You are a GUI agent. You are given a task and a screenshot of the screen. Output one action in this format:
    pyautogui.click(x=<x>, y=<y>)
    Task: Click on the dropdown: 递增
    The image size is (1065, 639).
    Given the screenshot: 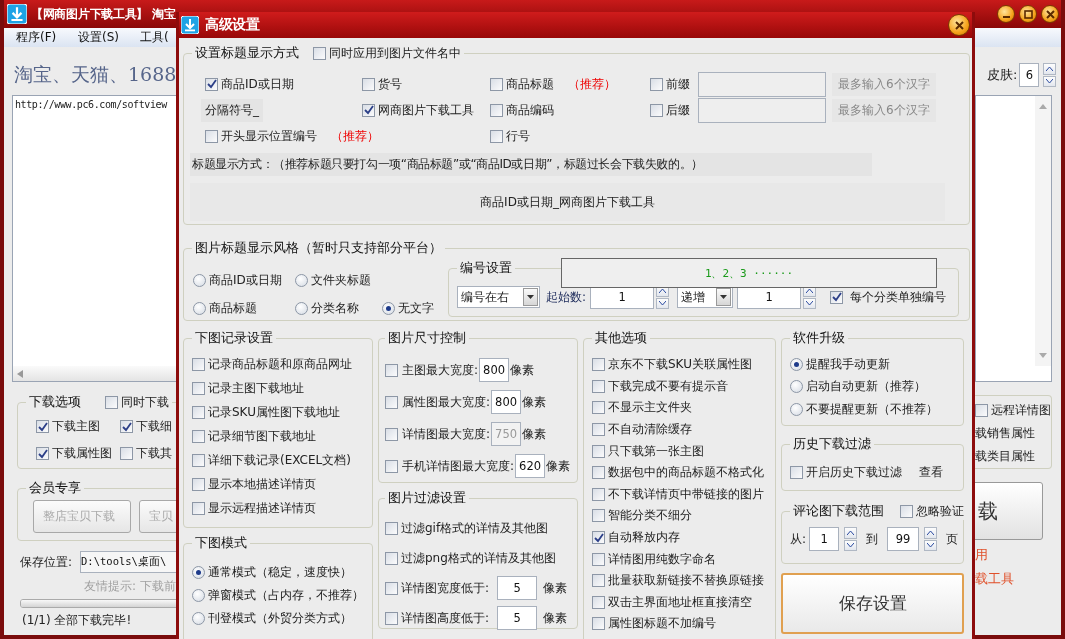 What is the action you would take?
    pyautogui.click(x=705, y=297)
    